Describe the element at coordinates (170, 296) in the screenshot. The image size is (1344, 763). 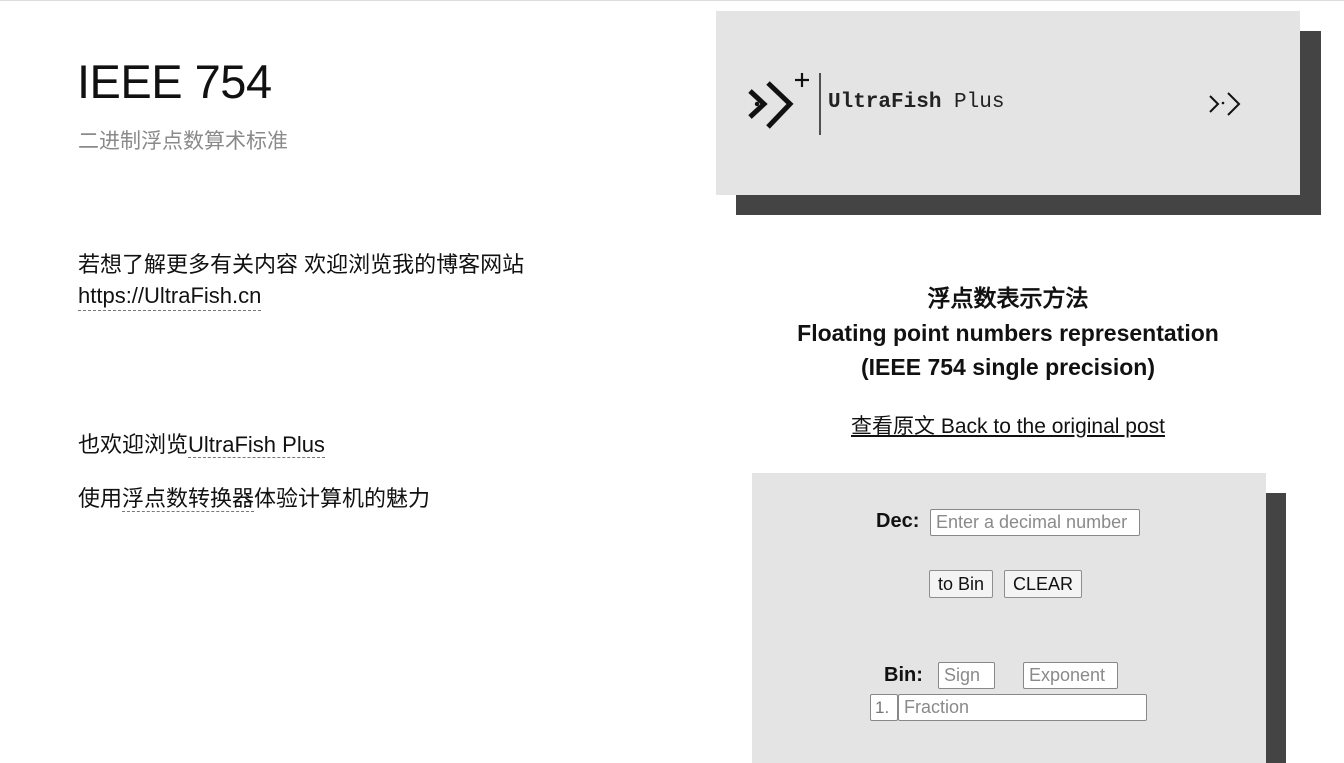
I see `blog-link: https://UltraFish.cn` at that location.